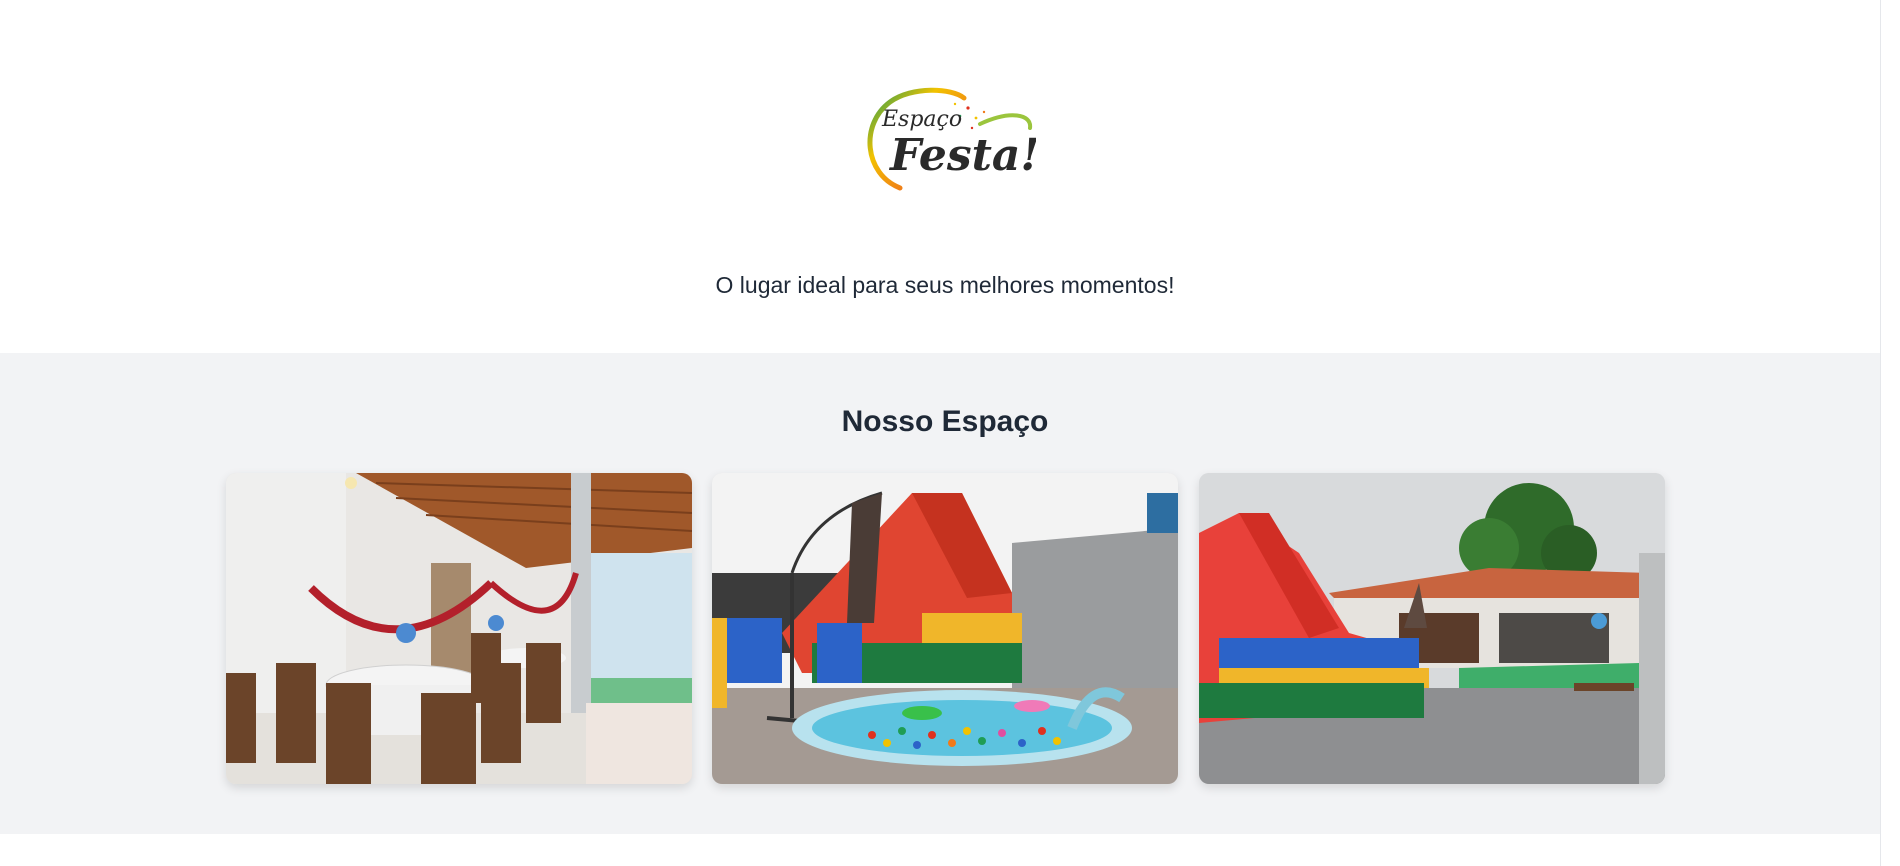 The height and width of the screenshot is (866, 1900). Describe the element at coordinates (962, 155) in the screenshot. I see `logo-line2: Festa!` at that location.